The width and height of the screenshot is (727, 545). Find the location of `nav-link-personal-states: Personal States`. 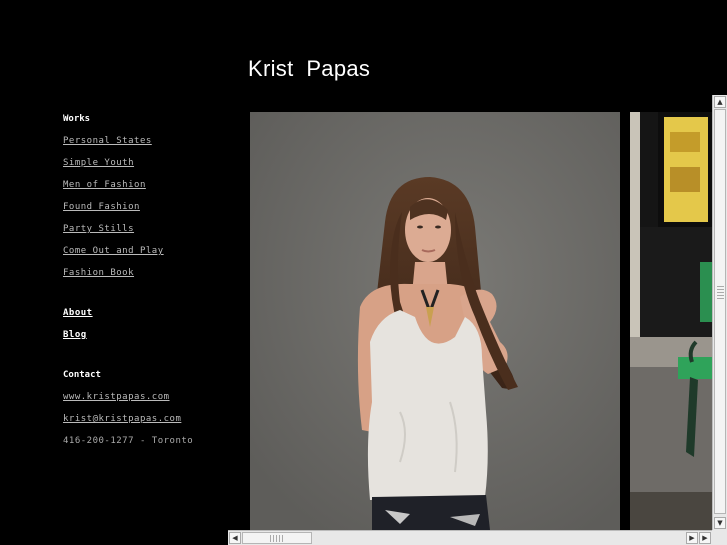

nav-link-personal-states: Personal States is located at coordinates (153, 145).